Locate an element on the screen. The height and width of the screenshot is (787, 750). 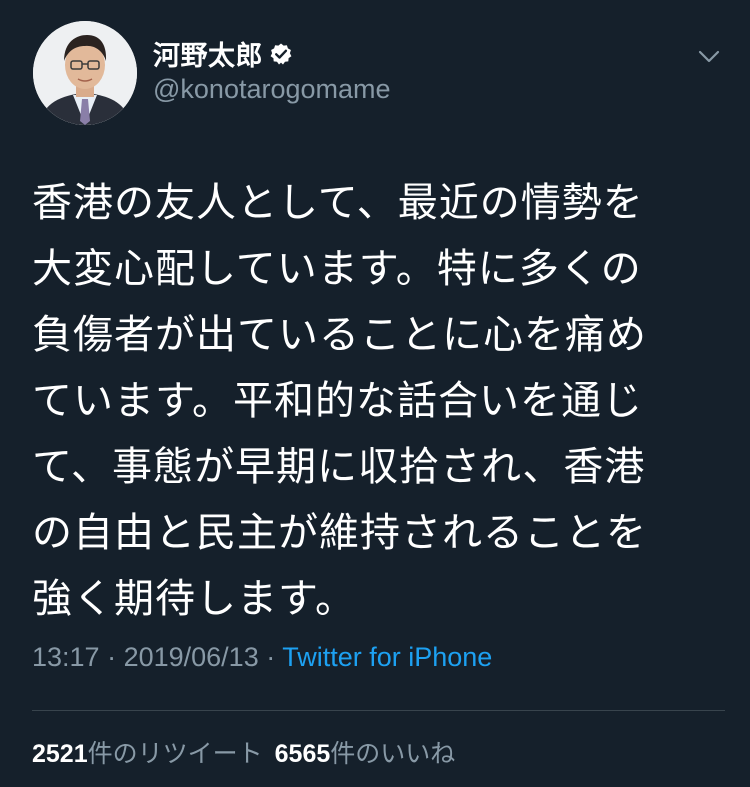
likes-label: 件のいいね is located at coordinates (393, 753).